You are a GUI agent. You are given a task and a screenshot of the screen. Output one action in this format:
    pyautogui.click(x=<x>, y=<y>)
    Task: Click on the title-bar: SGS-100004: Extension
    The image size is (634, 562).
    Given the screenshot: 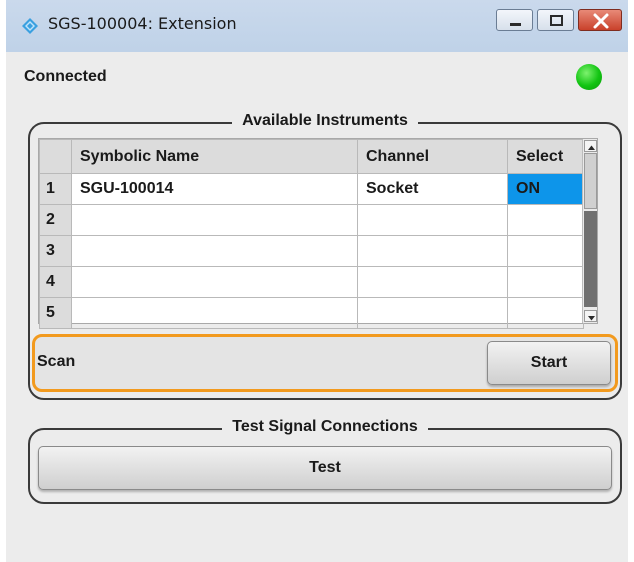 What is the action you would take?
    pyautogui.click(x=317, y=26)
    